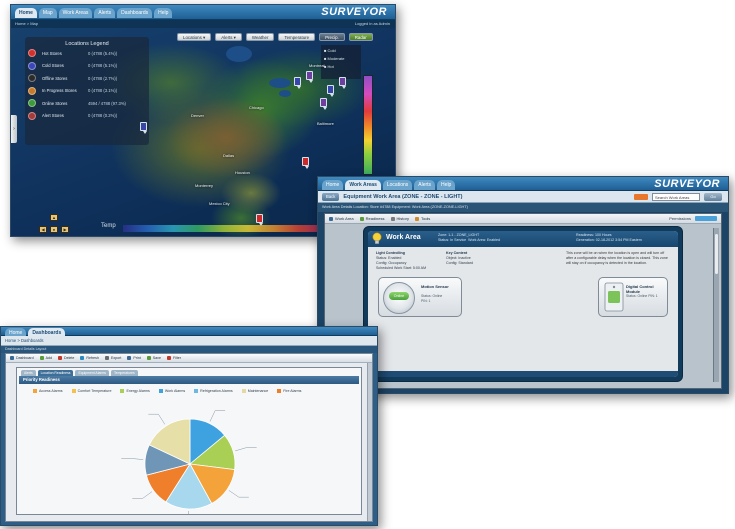 This screenshot has height=529, width=735. I want to click on work-scrollbar, so click(716, 305).